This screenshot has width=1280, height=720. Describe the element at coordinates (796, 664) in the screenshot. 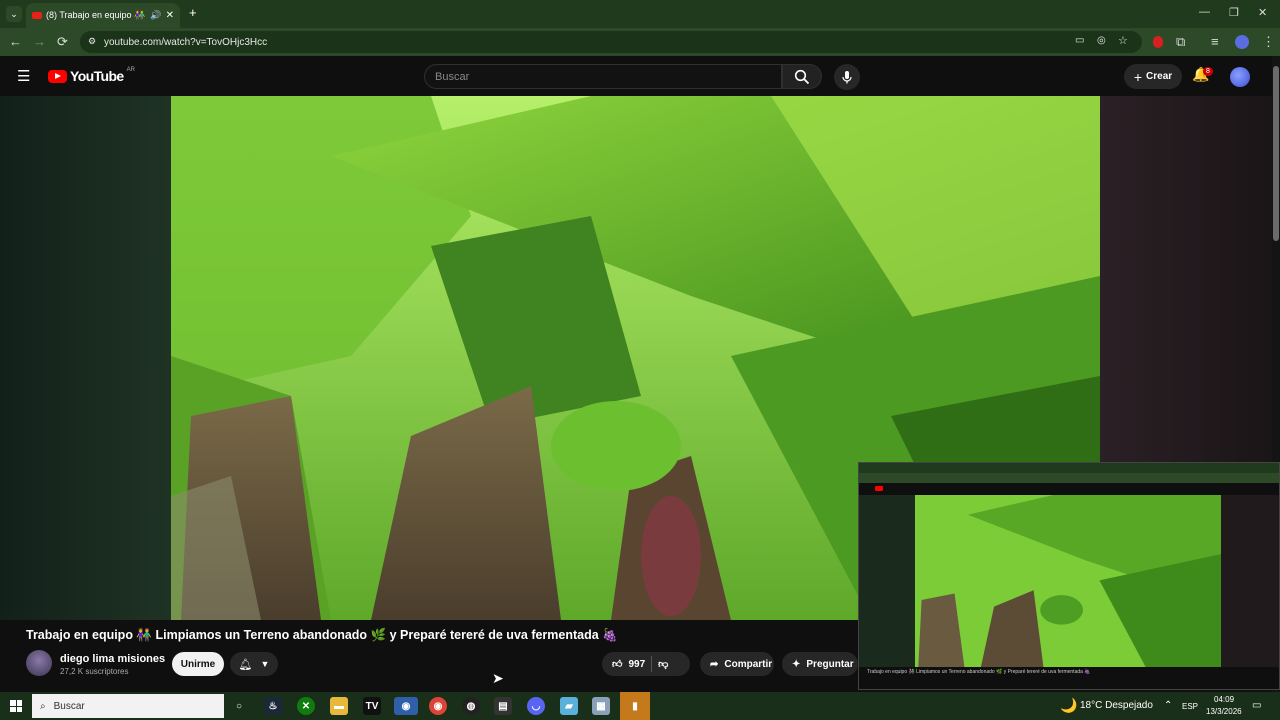

I see `sparkle-icon: ✦` at that location.